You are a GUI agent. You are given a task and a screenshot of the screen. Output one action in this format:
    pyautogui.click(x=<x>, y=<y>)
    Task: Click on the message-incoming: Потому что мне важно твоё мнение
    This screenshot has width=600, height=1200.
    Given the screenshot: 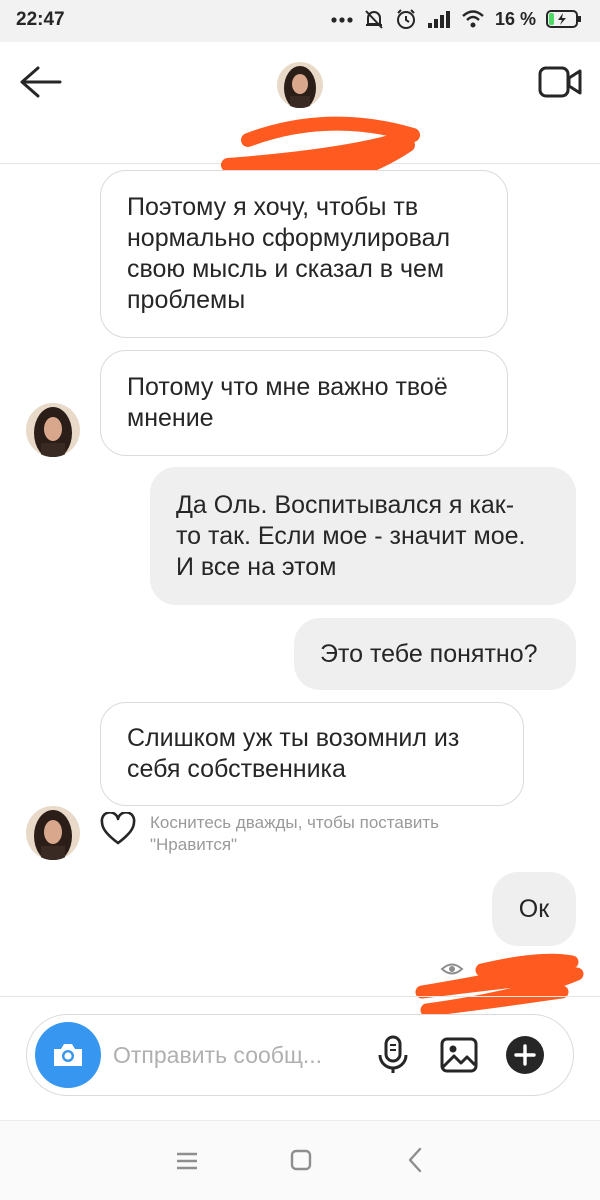 What is the action you would take?
    pyautogui.click(x=304, y=403)
    